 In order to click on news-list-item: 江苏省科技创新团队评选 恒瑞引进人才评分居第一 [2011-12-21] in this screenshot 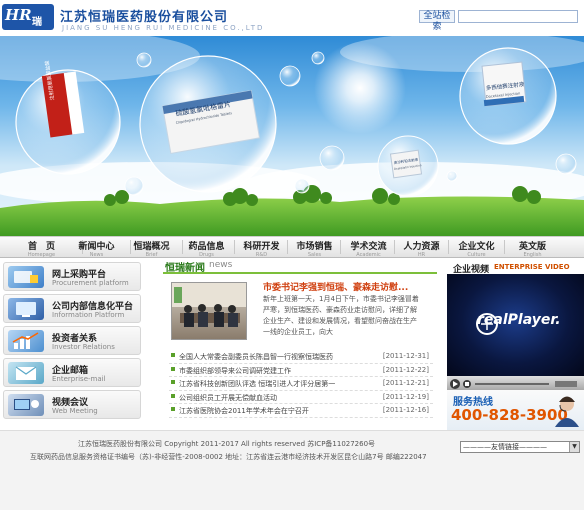, I will do `click(301, 384)`.